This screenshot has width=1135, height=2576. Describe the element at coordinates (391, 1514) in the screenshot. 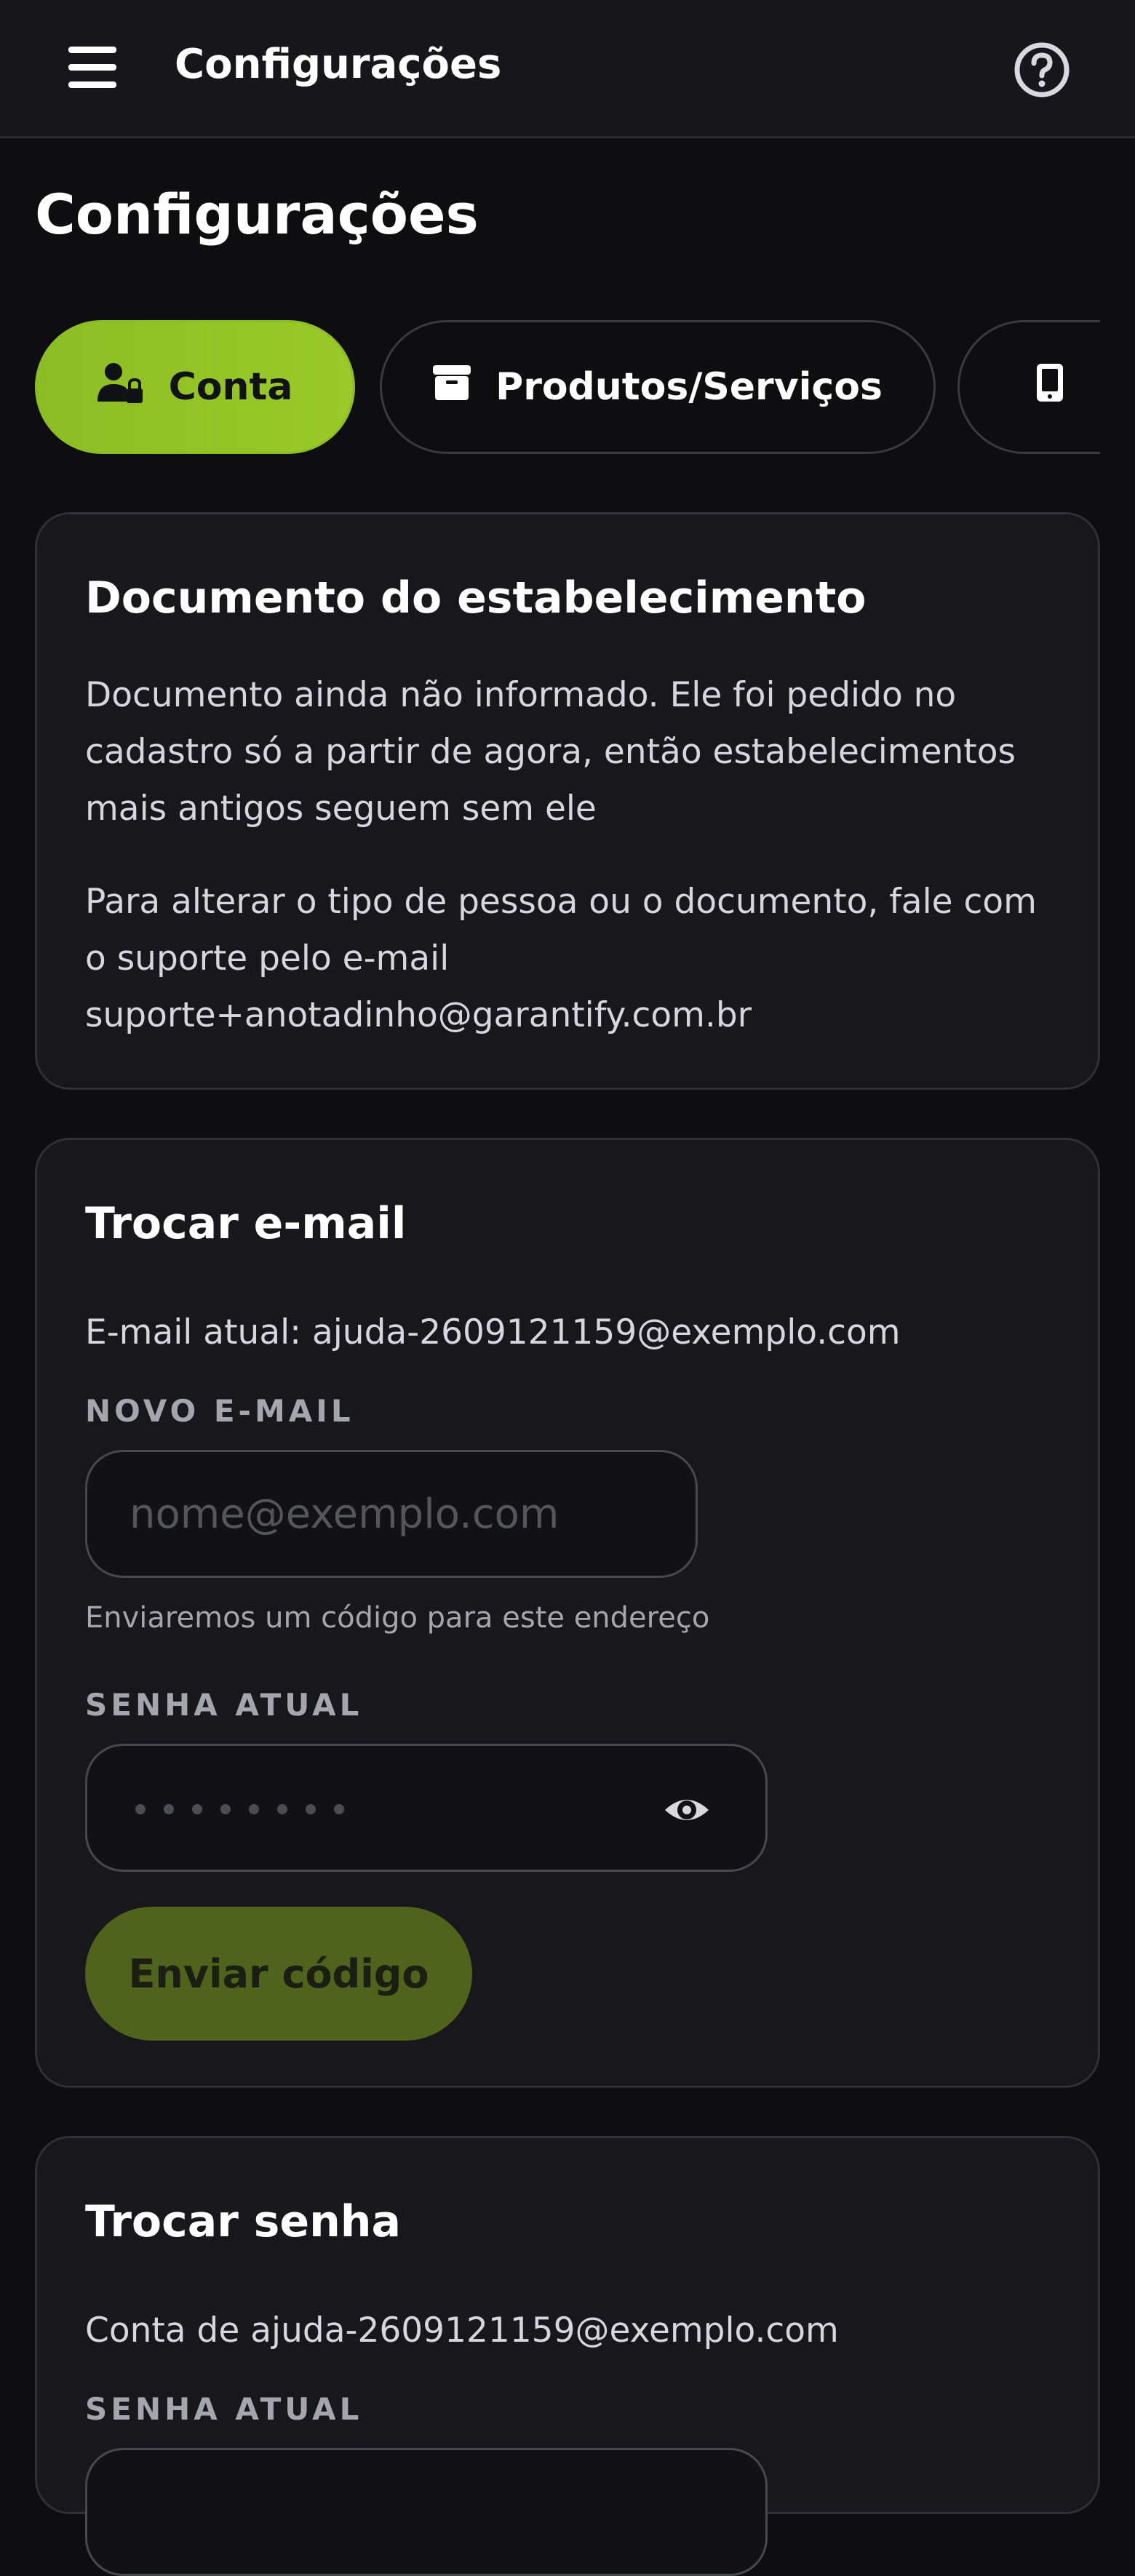

I see `new-email-input` at that location.